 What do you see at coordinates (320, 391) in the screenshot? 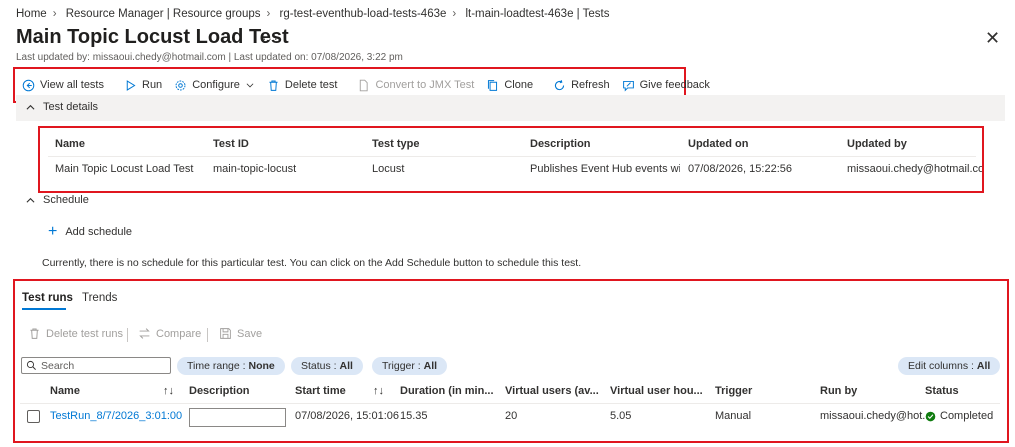
I see `col-run-start: Start time` at bounding box center [320, 391].